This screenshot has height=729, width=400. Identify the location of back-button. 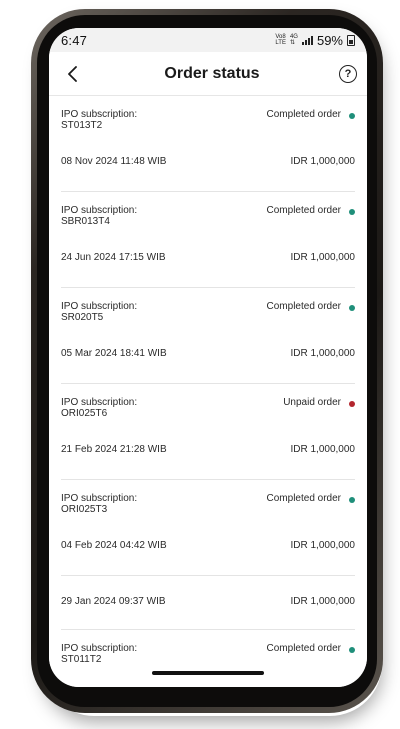
(73, 74).